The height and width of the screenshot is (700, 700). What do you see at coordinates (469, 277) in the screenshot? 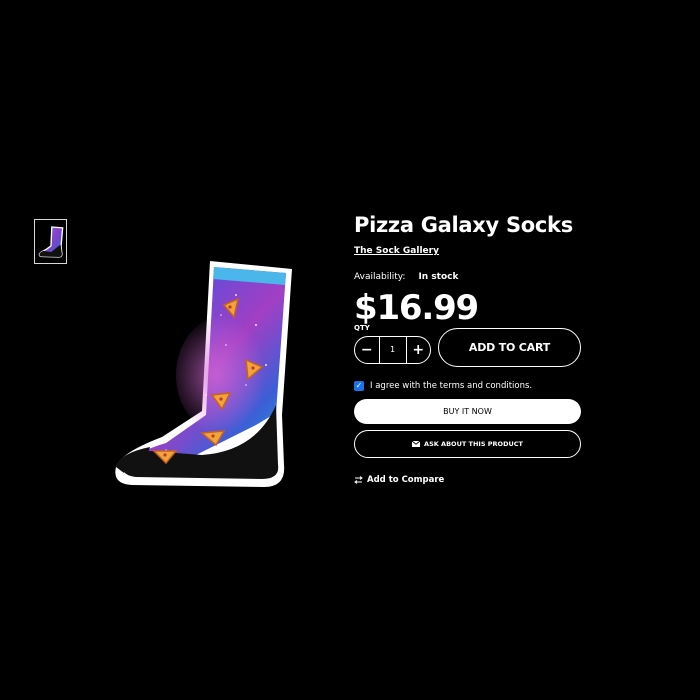
I see `availability: Availability: In stock` at bounding box center [469, 277].